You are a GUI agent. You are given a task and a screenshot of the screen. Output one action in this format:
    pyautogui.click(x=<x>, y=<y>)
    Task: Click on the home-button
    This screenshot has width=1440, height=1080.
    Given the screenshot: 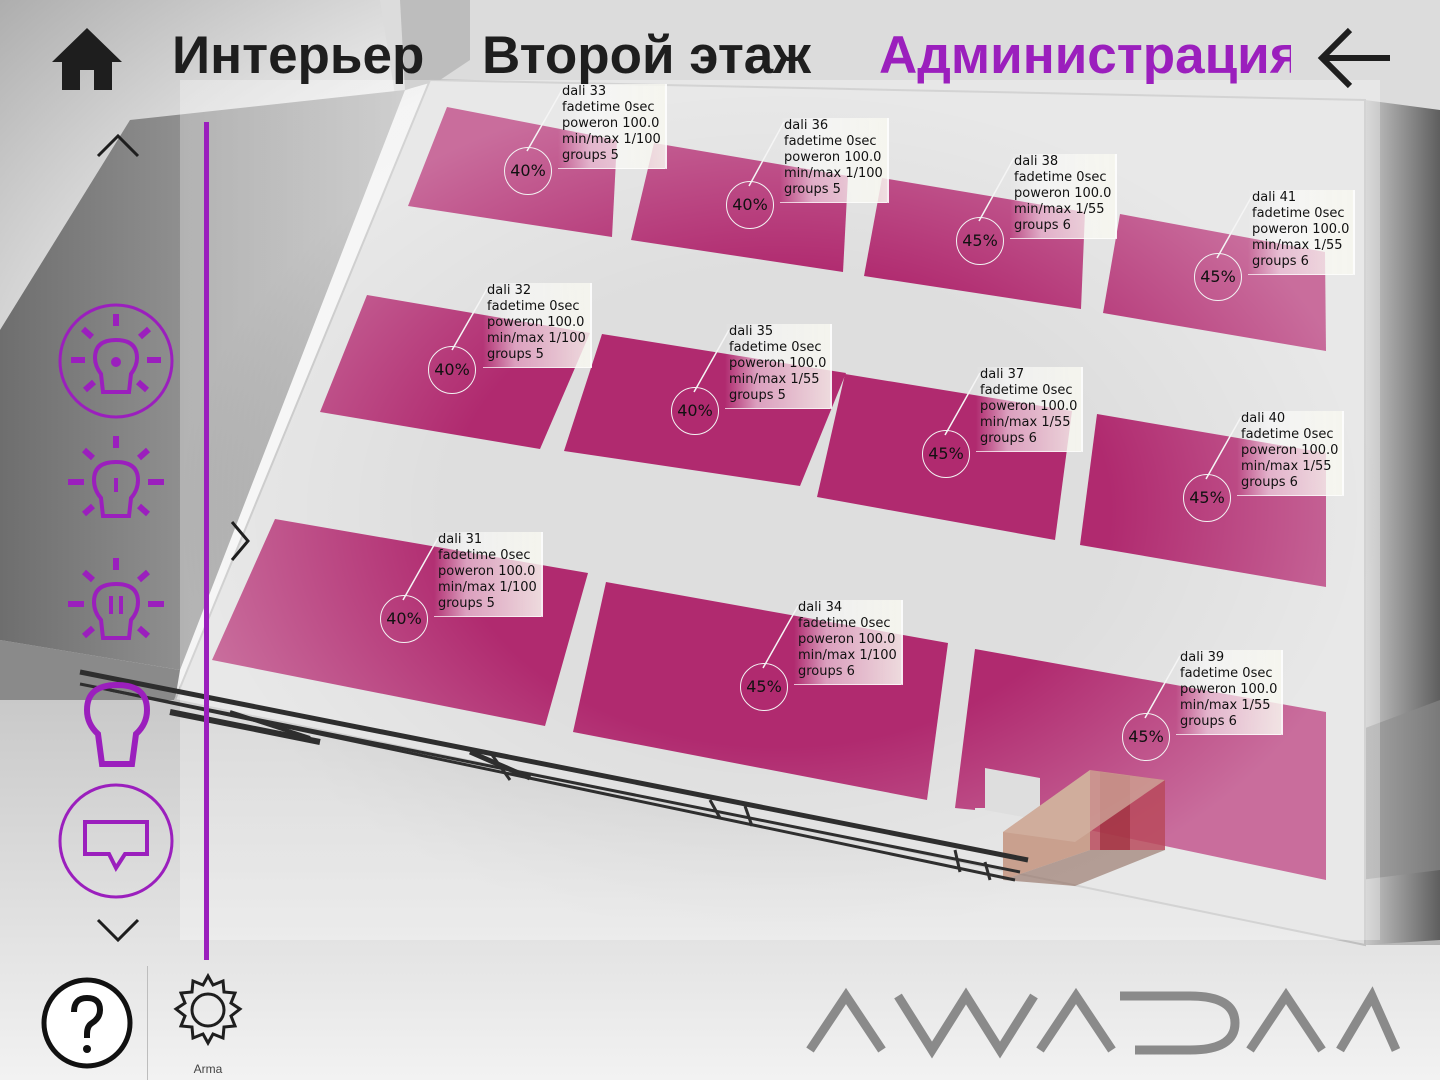 What is the action you would take?
    pyautogui.click(x=87, y=58)
    